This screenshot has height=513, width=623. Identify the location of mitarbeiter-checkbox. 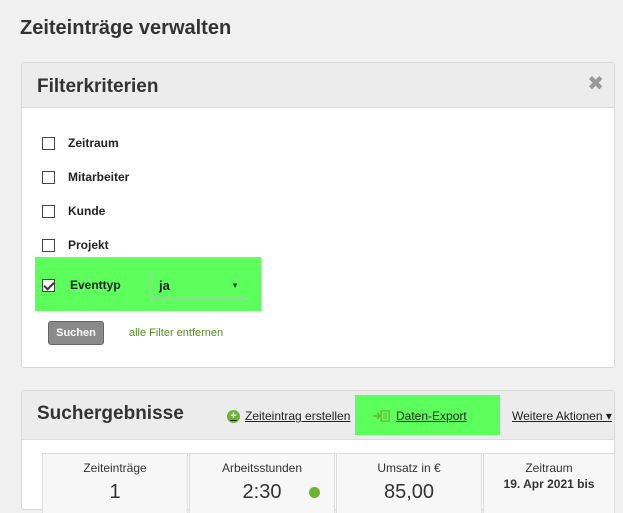
(48, 177).